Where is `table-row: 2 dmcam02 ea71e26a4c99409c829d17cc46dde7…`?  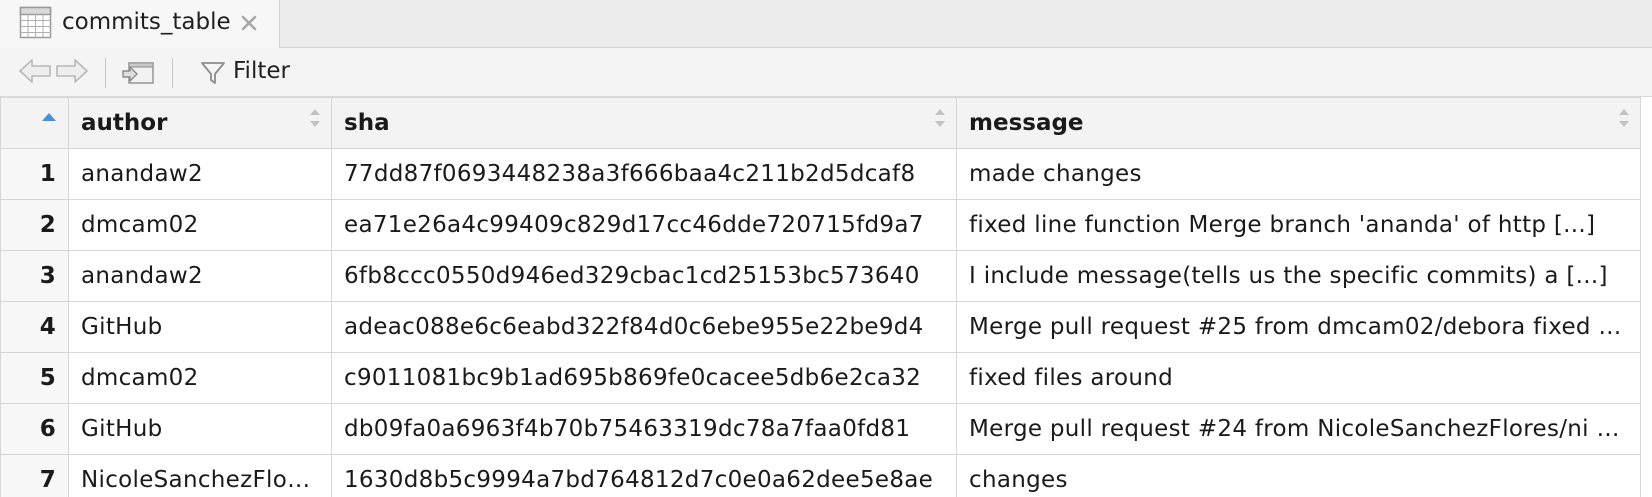
table-row: 2 dmcam02 ea71e26a4c99409c829d17cc46dde7… is located at coordinates (820, 225).